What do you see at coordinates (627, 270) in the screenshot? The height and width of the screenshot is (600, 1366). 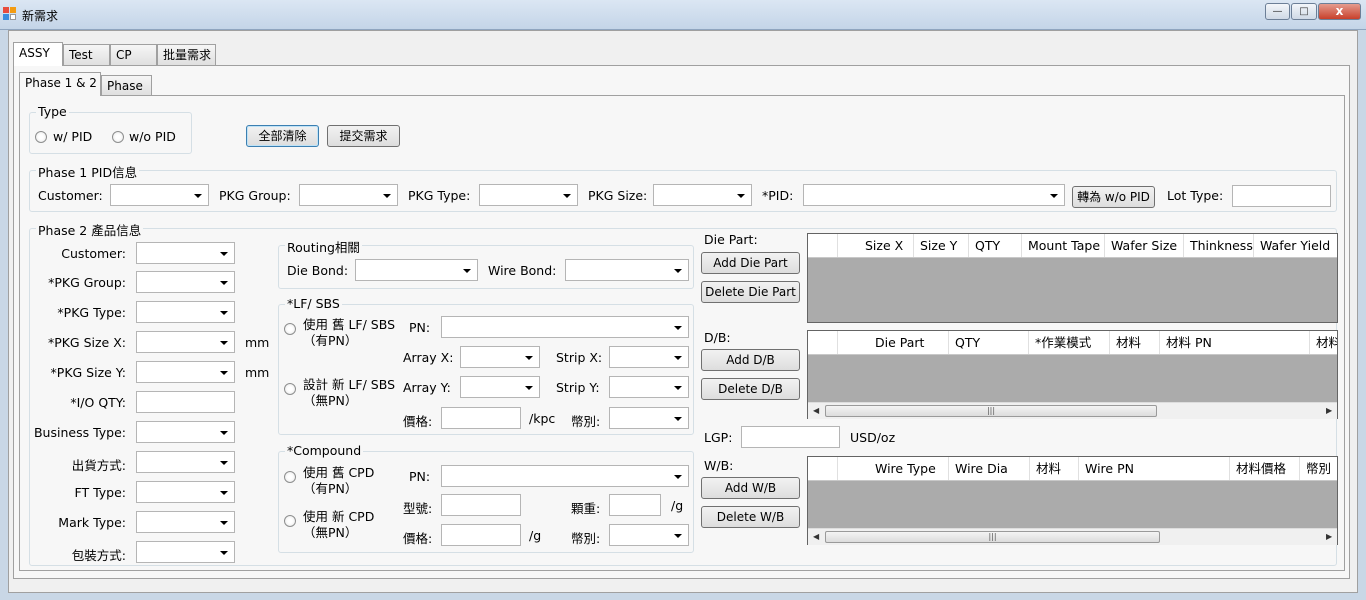 I see `wire-bond-combo` at bounding box center [627, 270].